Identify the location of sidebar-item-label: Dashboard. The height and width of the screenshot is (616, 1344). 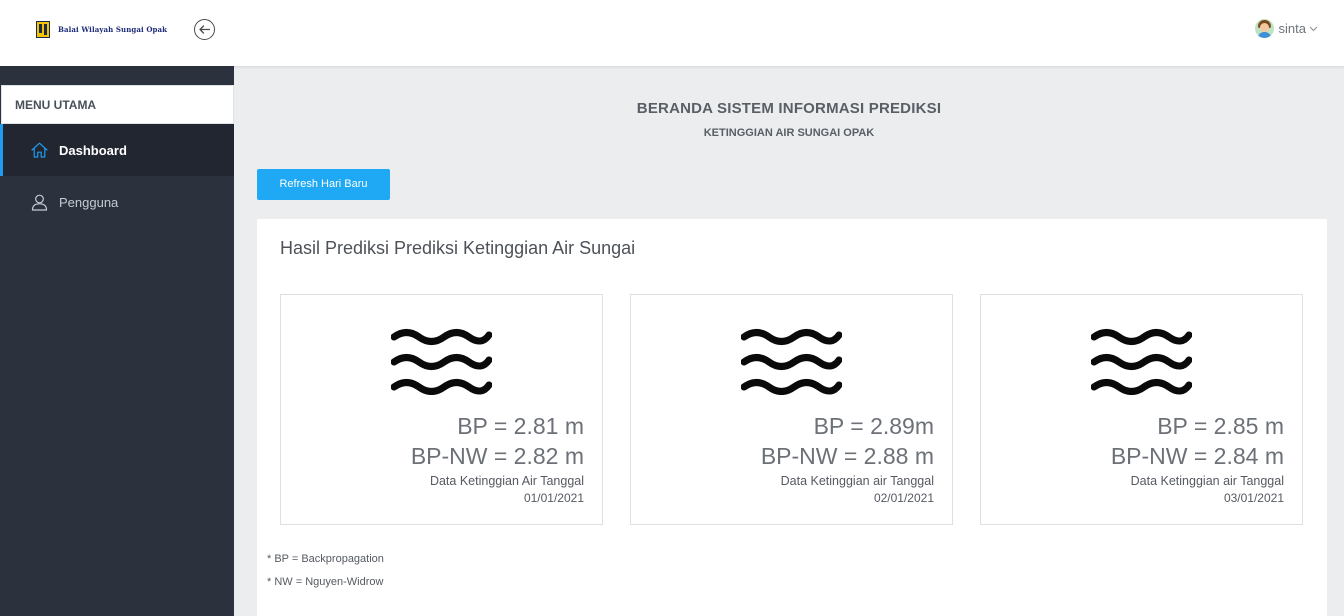
(93, 150).